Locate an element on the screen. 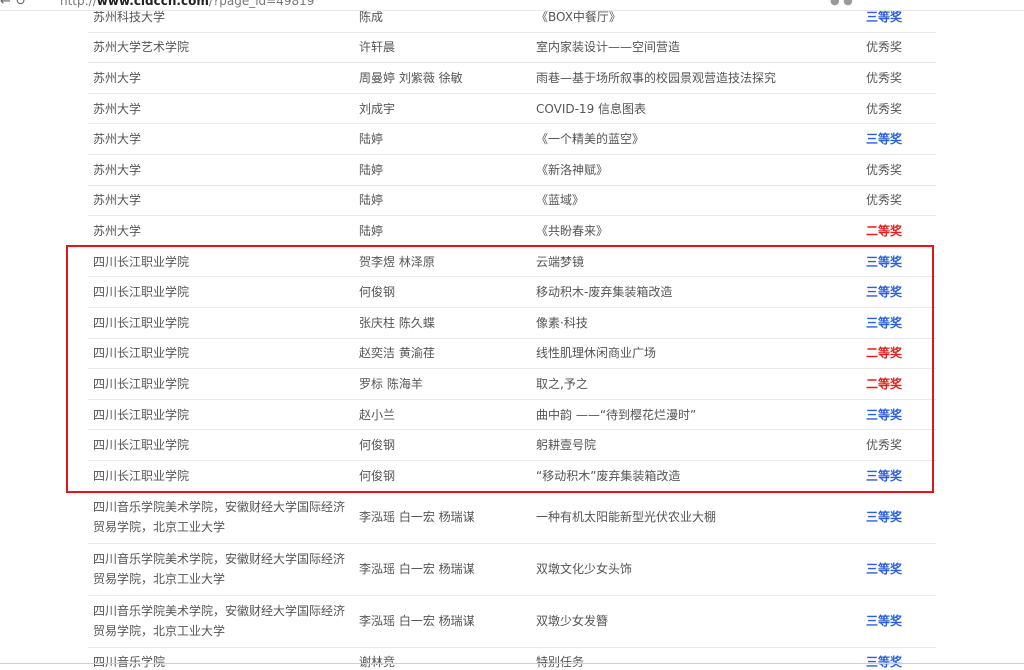 This screenshot has height=670, width=1024. url-prefix: http:// is located at coordinates (78, 4).